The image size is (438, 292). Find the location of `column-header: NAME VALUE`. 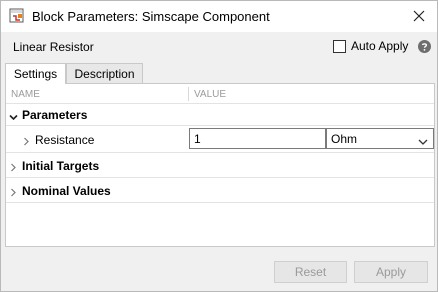

column-header: NAME VALUE is located at coordinates (220, 94).